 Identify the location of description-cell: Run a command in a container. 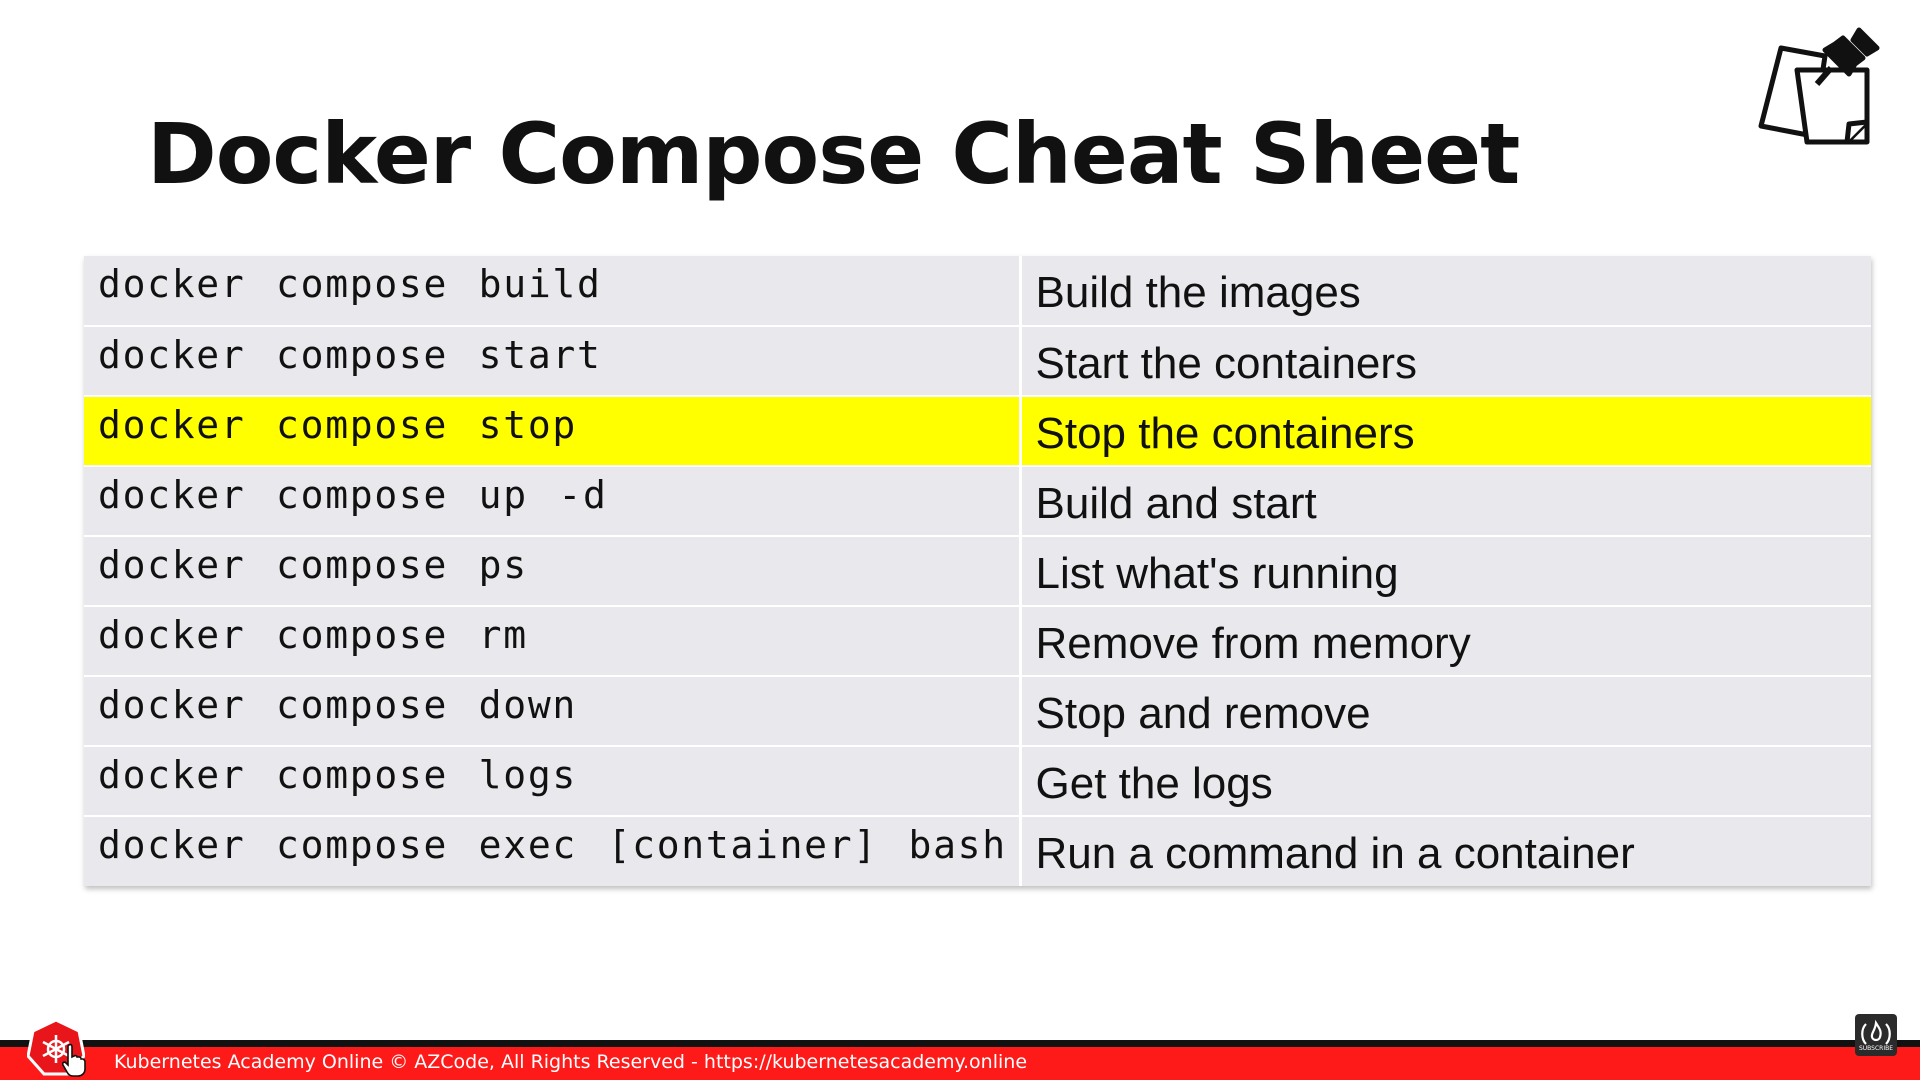
(1445, 851).